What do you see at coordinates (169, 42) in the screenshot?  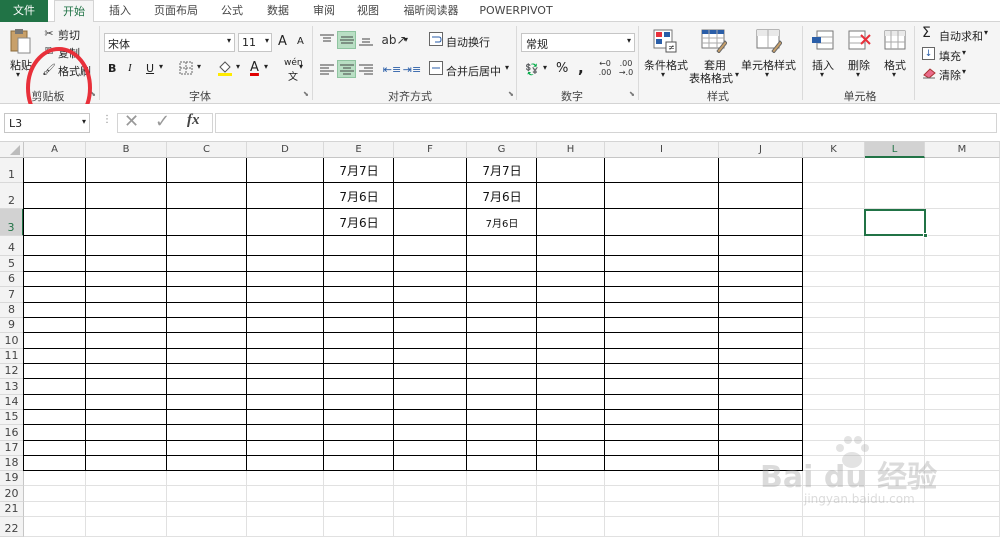 I see `font-name-select: 宋体 ▾` at bounding box center [169, 42].